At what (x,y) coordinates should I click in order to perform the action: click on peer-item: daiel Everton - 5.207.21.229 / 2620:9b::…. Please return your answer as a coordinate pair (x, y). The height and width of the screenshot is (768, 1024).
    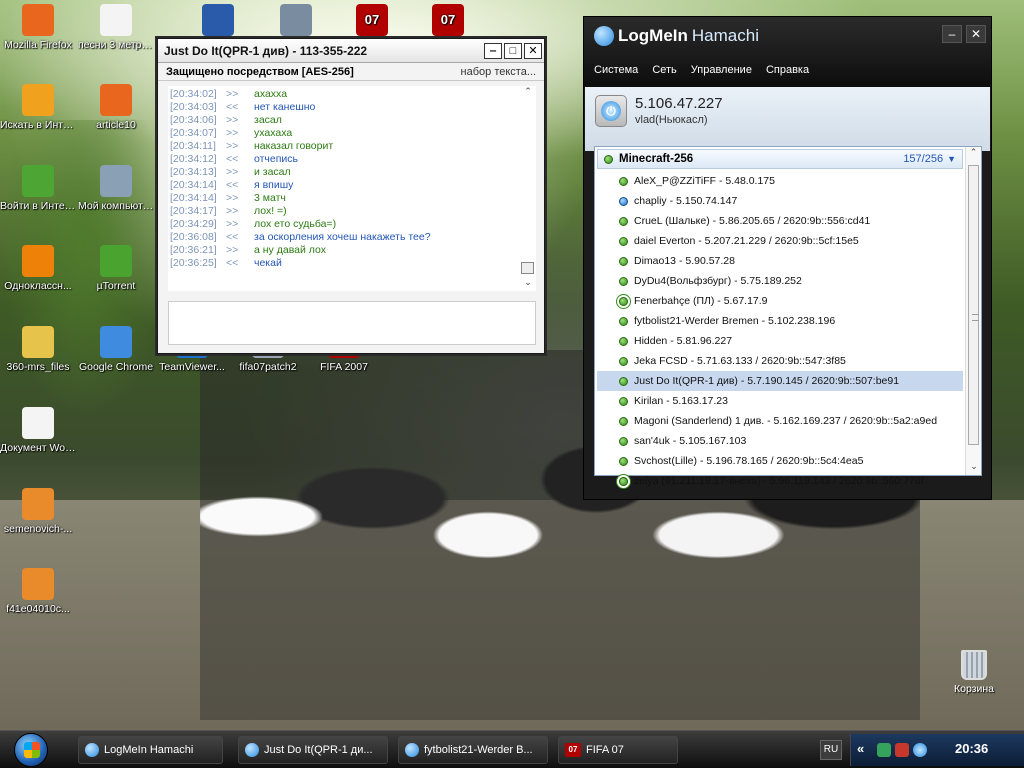
    Looking at the image, I should click on (780, 241).